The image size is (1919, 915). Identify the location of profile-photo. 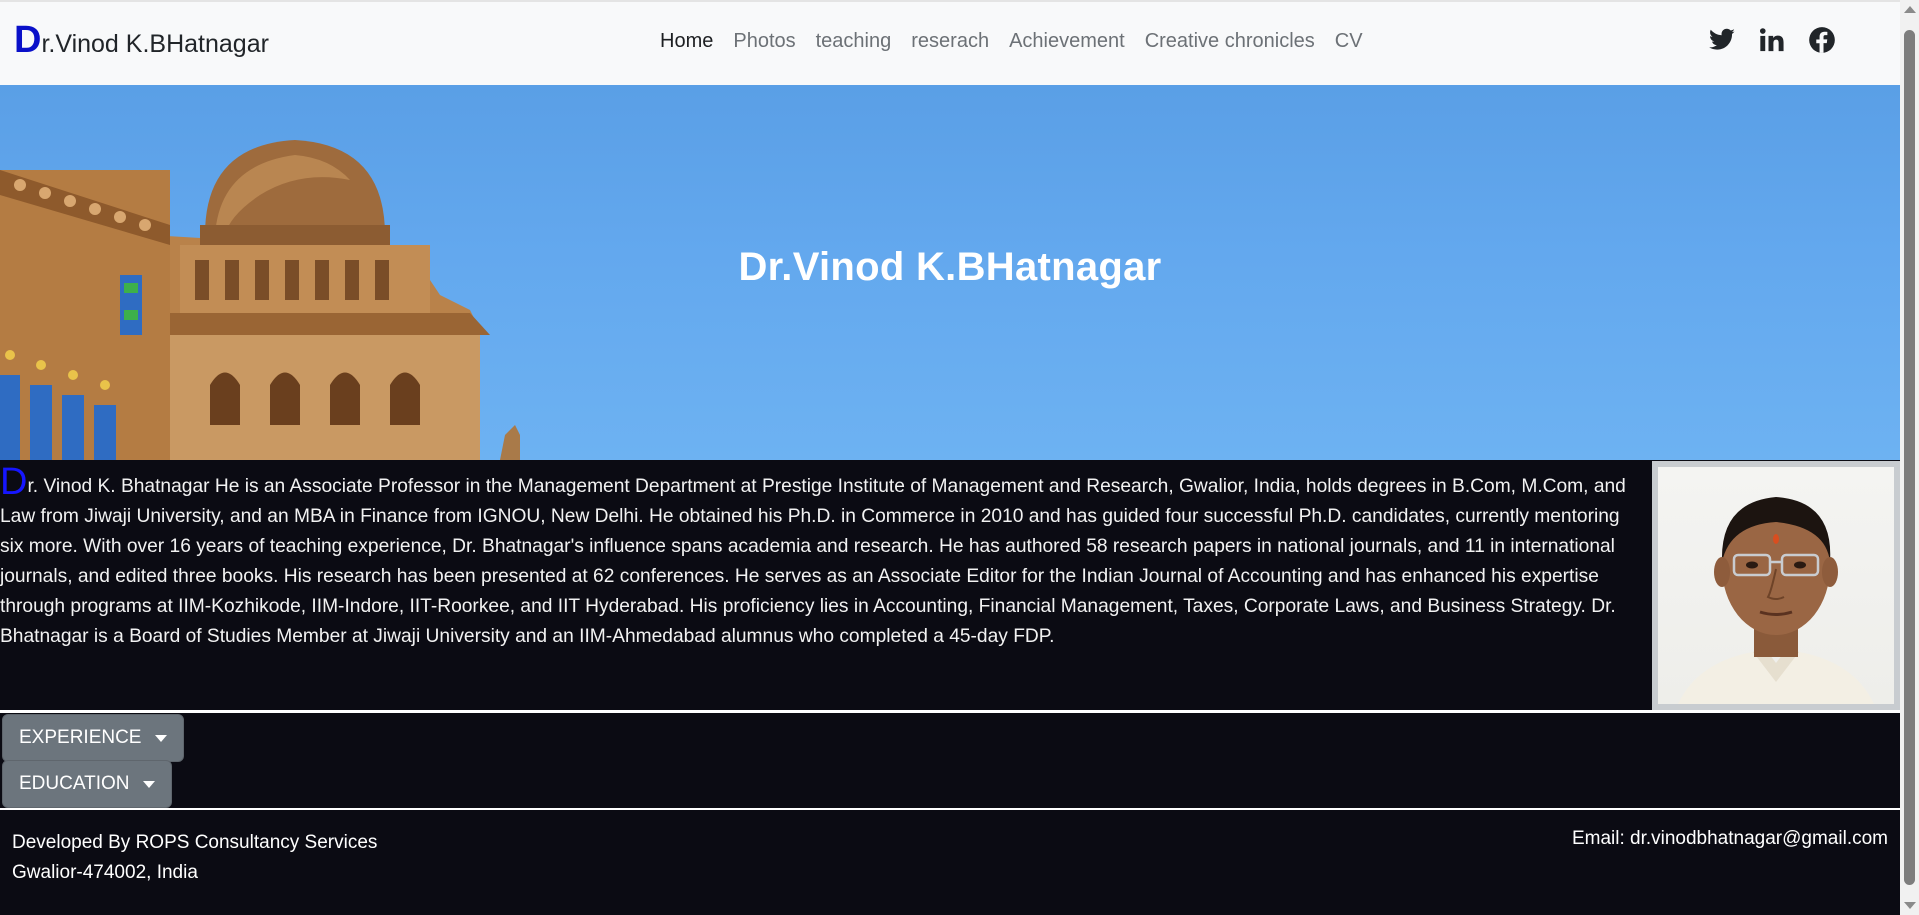
(1776, 585).